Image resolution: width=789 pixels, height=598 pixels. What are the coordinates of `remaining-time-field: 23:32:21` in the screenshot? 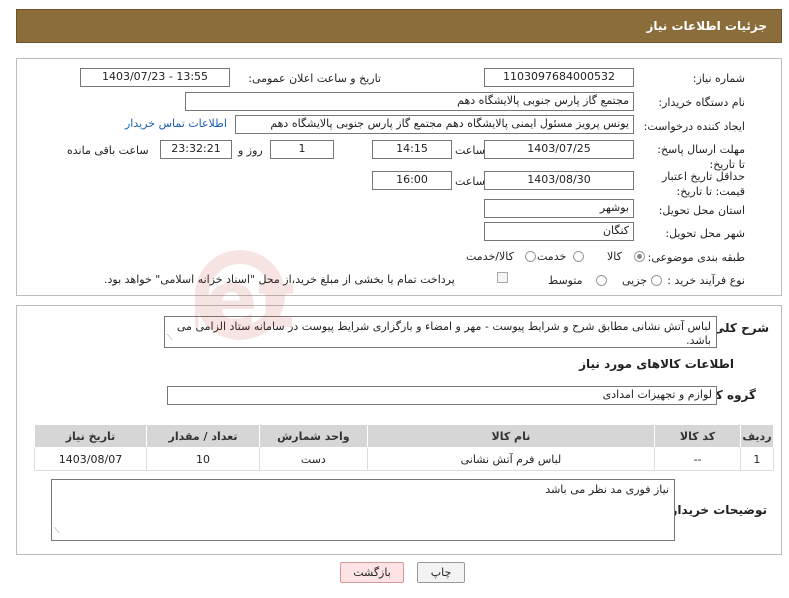 It's located at (196, 149).